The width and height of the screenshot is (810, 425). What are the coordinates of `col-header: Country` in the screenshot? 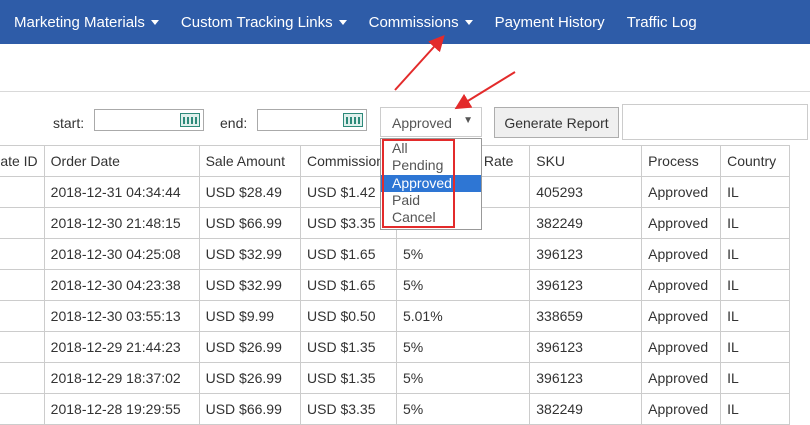 It's located at (755, 161).